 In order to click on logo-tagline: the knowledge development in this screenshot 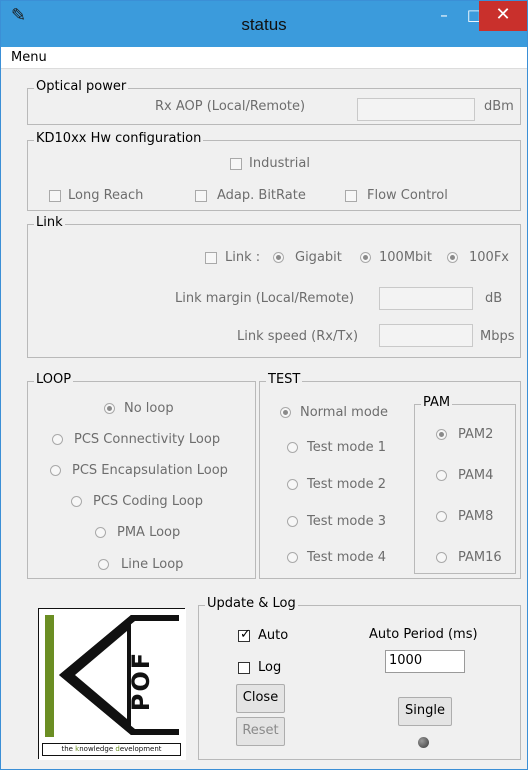, I will do `click(111, 749)`.